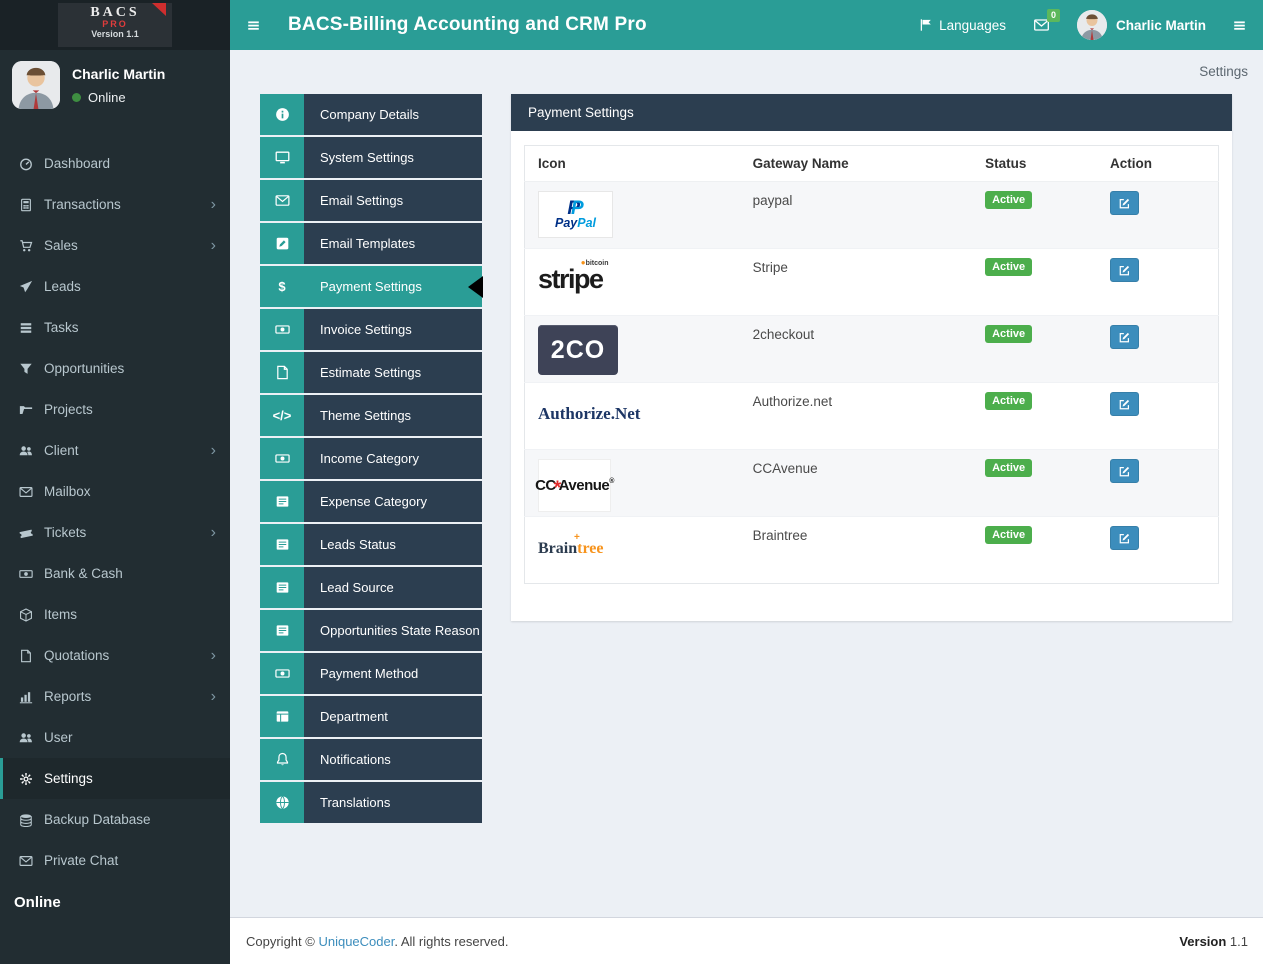  Describe the element at coordinates (115, 204) in the screenshot. I see `sidebar-item-transactions: Transactions ›` at that location.